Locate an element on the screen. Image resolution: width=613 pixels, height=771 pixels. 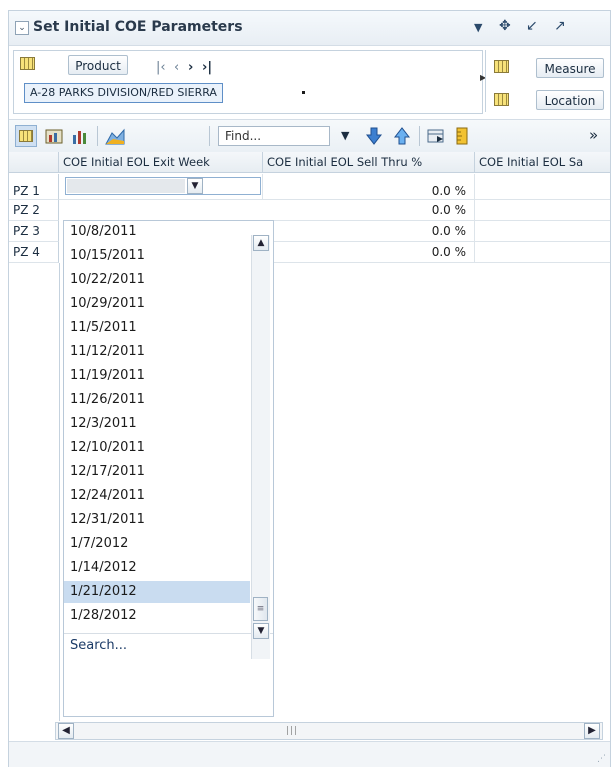
dropdown-option: 11/26/2011 is located at coordinates (157, 400).